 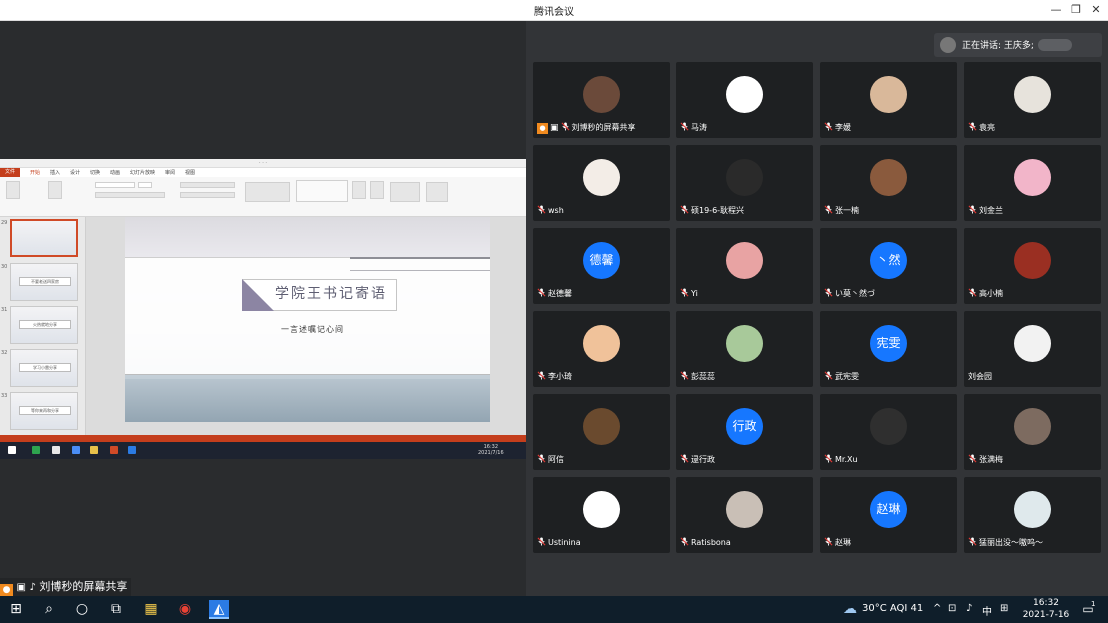 What do you see at coordinates (55, 190) in the screenshot?
I see `new-slide-icon` at bounding box center [55, 190].